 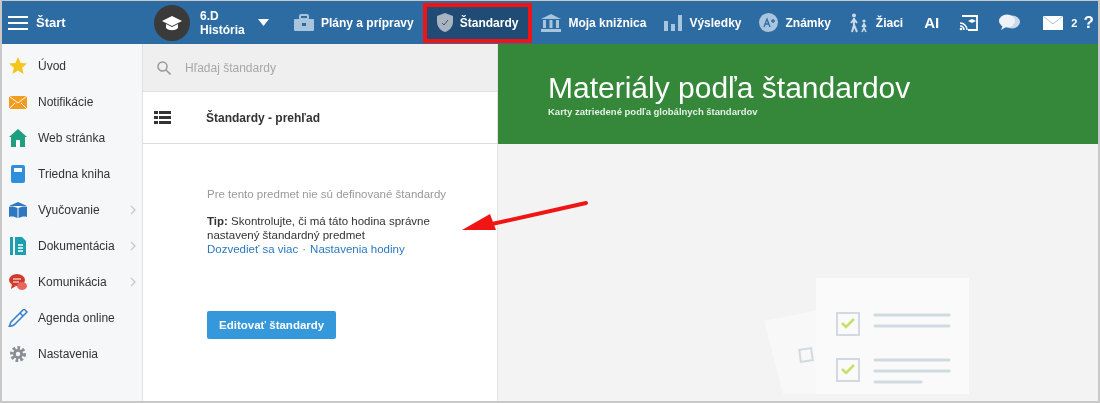 What do you see at coordinates (272, 325) in the screenshot?
I see `edit-standards-button: Editovať štandardy` at bounding box center [272, 325].